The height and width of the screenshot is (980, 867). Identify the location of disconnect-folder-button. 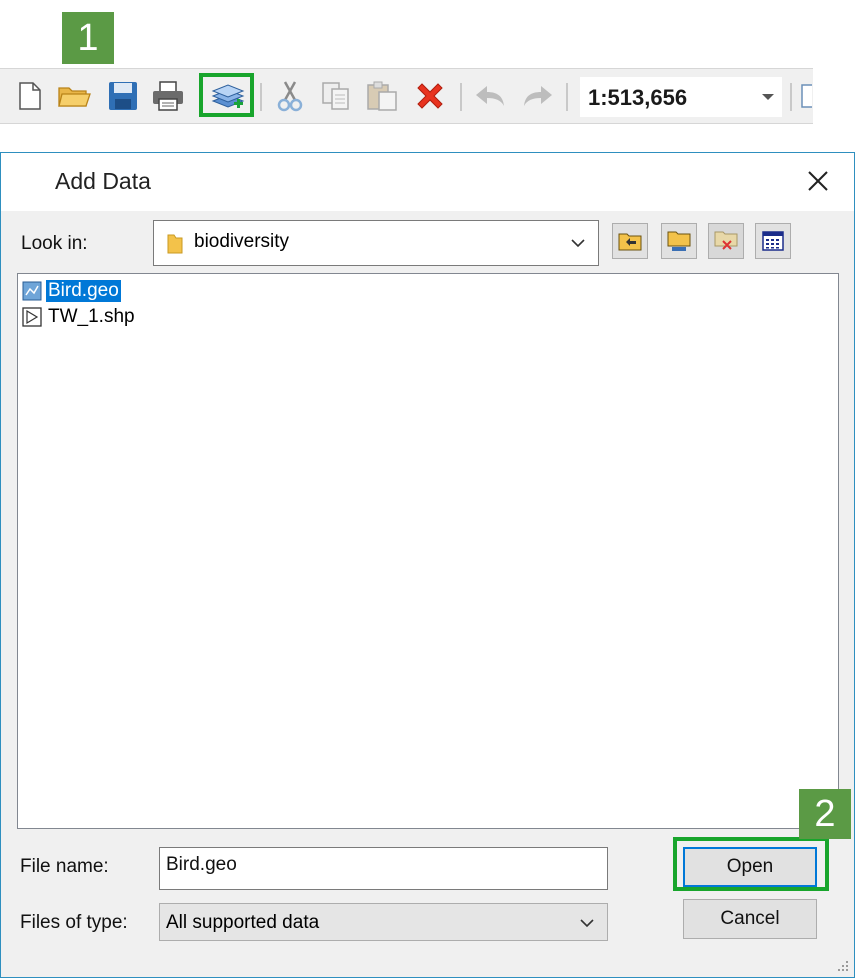
(726, 241).